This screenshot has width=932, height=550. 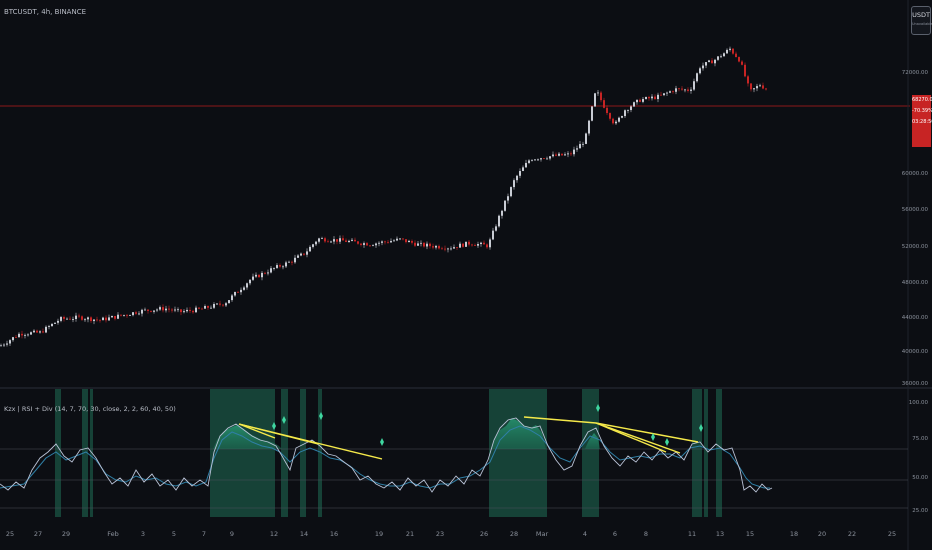 What do you see at coordinates (615, 534) in the screenshot?
I see `time-axis-label: 6` at bounding box center [615, 534].